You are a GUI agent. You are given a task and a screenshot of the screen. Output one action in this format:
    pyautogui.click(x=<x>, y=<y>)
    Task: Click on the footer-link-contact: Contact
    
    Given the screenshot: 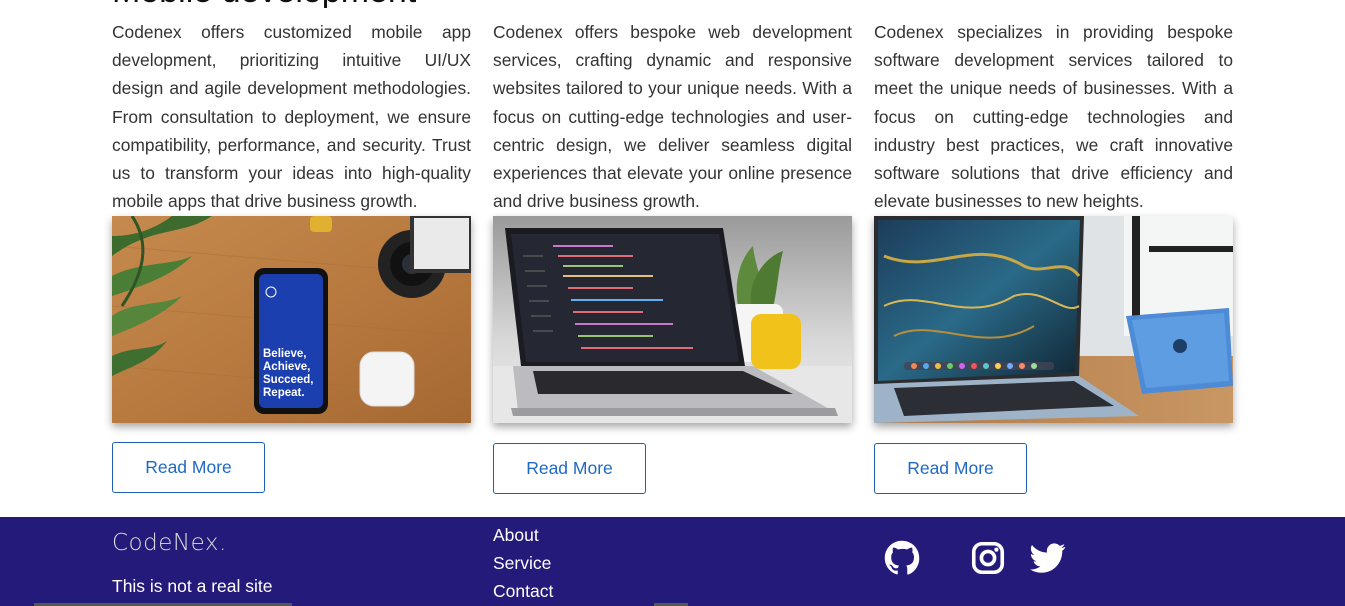 What is the action you would take?
    pyautogui.click(x=523, y=591)
    